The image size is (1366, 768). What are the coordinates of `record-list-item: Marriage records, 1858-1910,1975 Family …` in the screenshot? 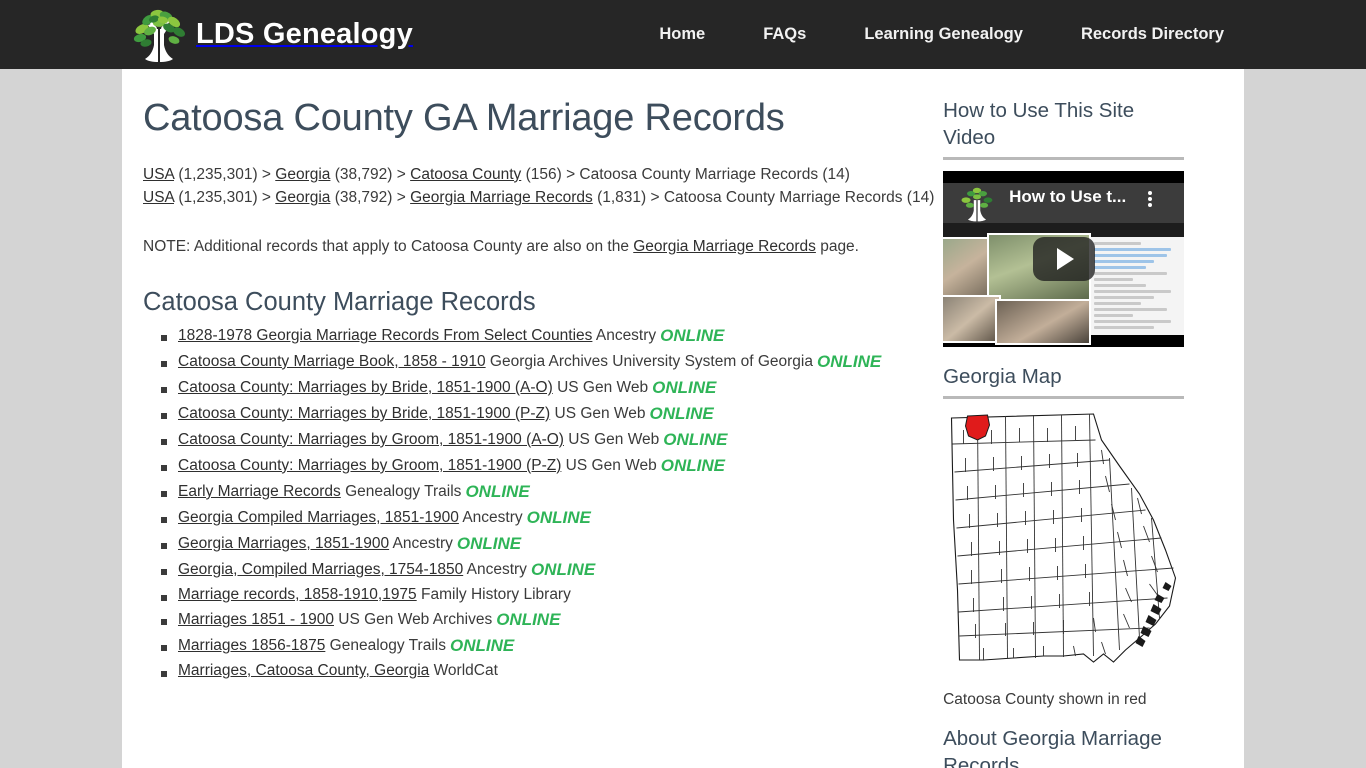 It's located at (550, 595).